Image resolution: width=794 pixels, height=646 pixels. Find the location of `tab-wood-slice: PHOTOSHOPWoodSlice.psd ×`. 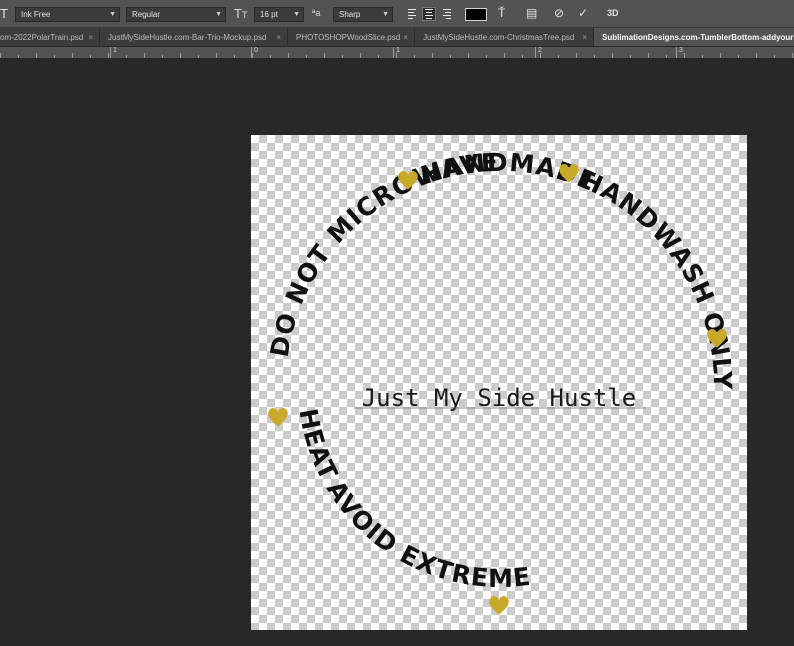

tab-wood-slice: PHOTOSHOPWoodSlice.psd × is located at coordinates (351, 37).